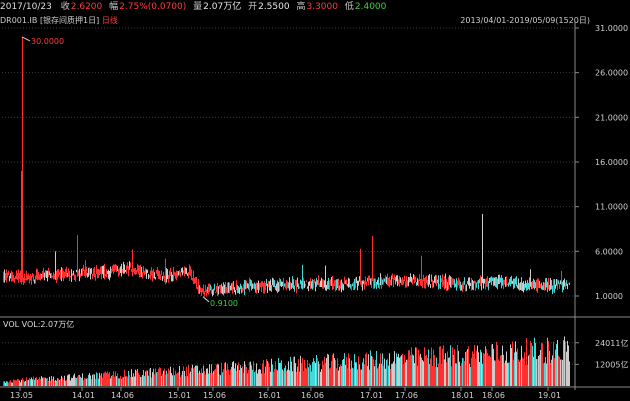  Describe the element at coordinates (286, 361) in the screenshot. I see `volume-bars` at that location.